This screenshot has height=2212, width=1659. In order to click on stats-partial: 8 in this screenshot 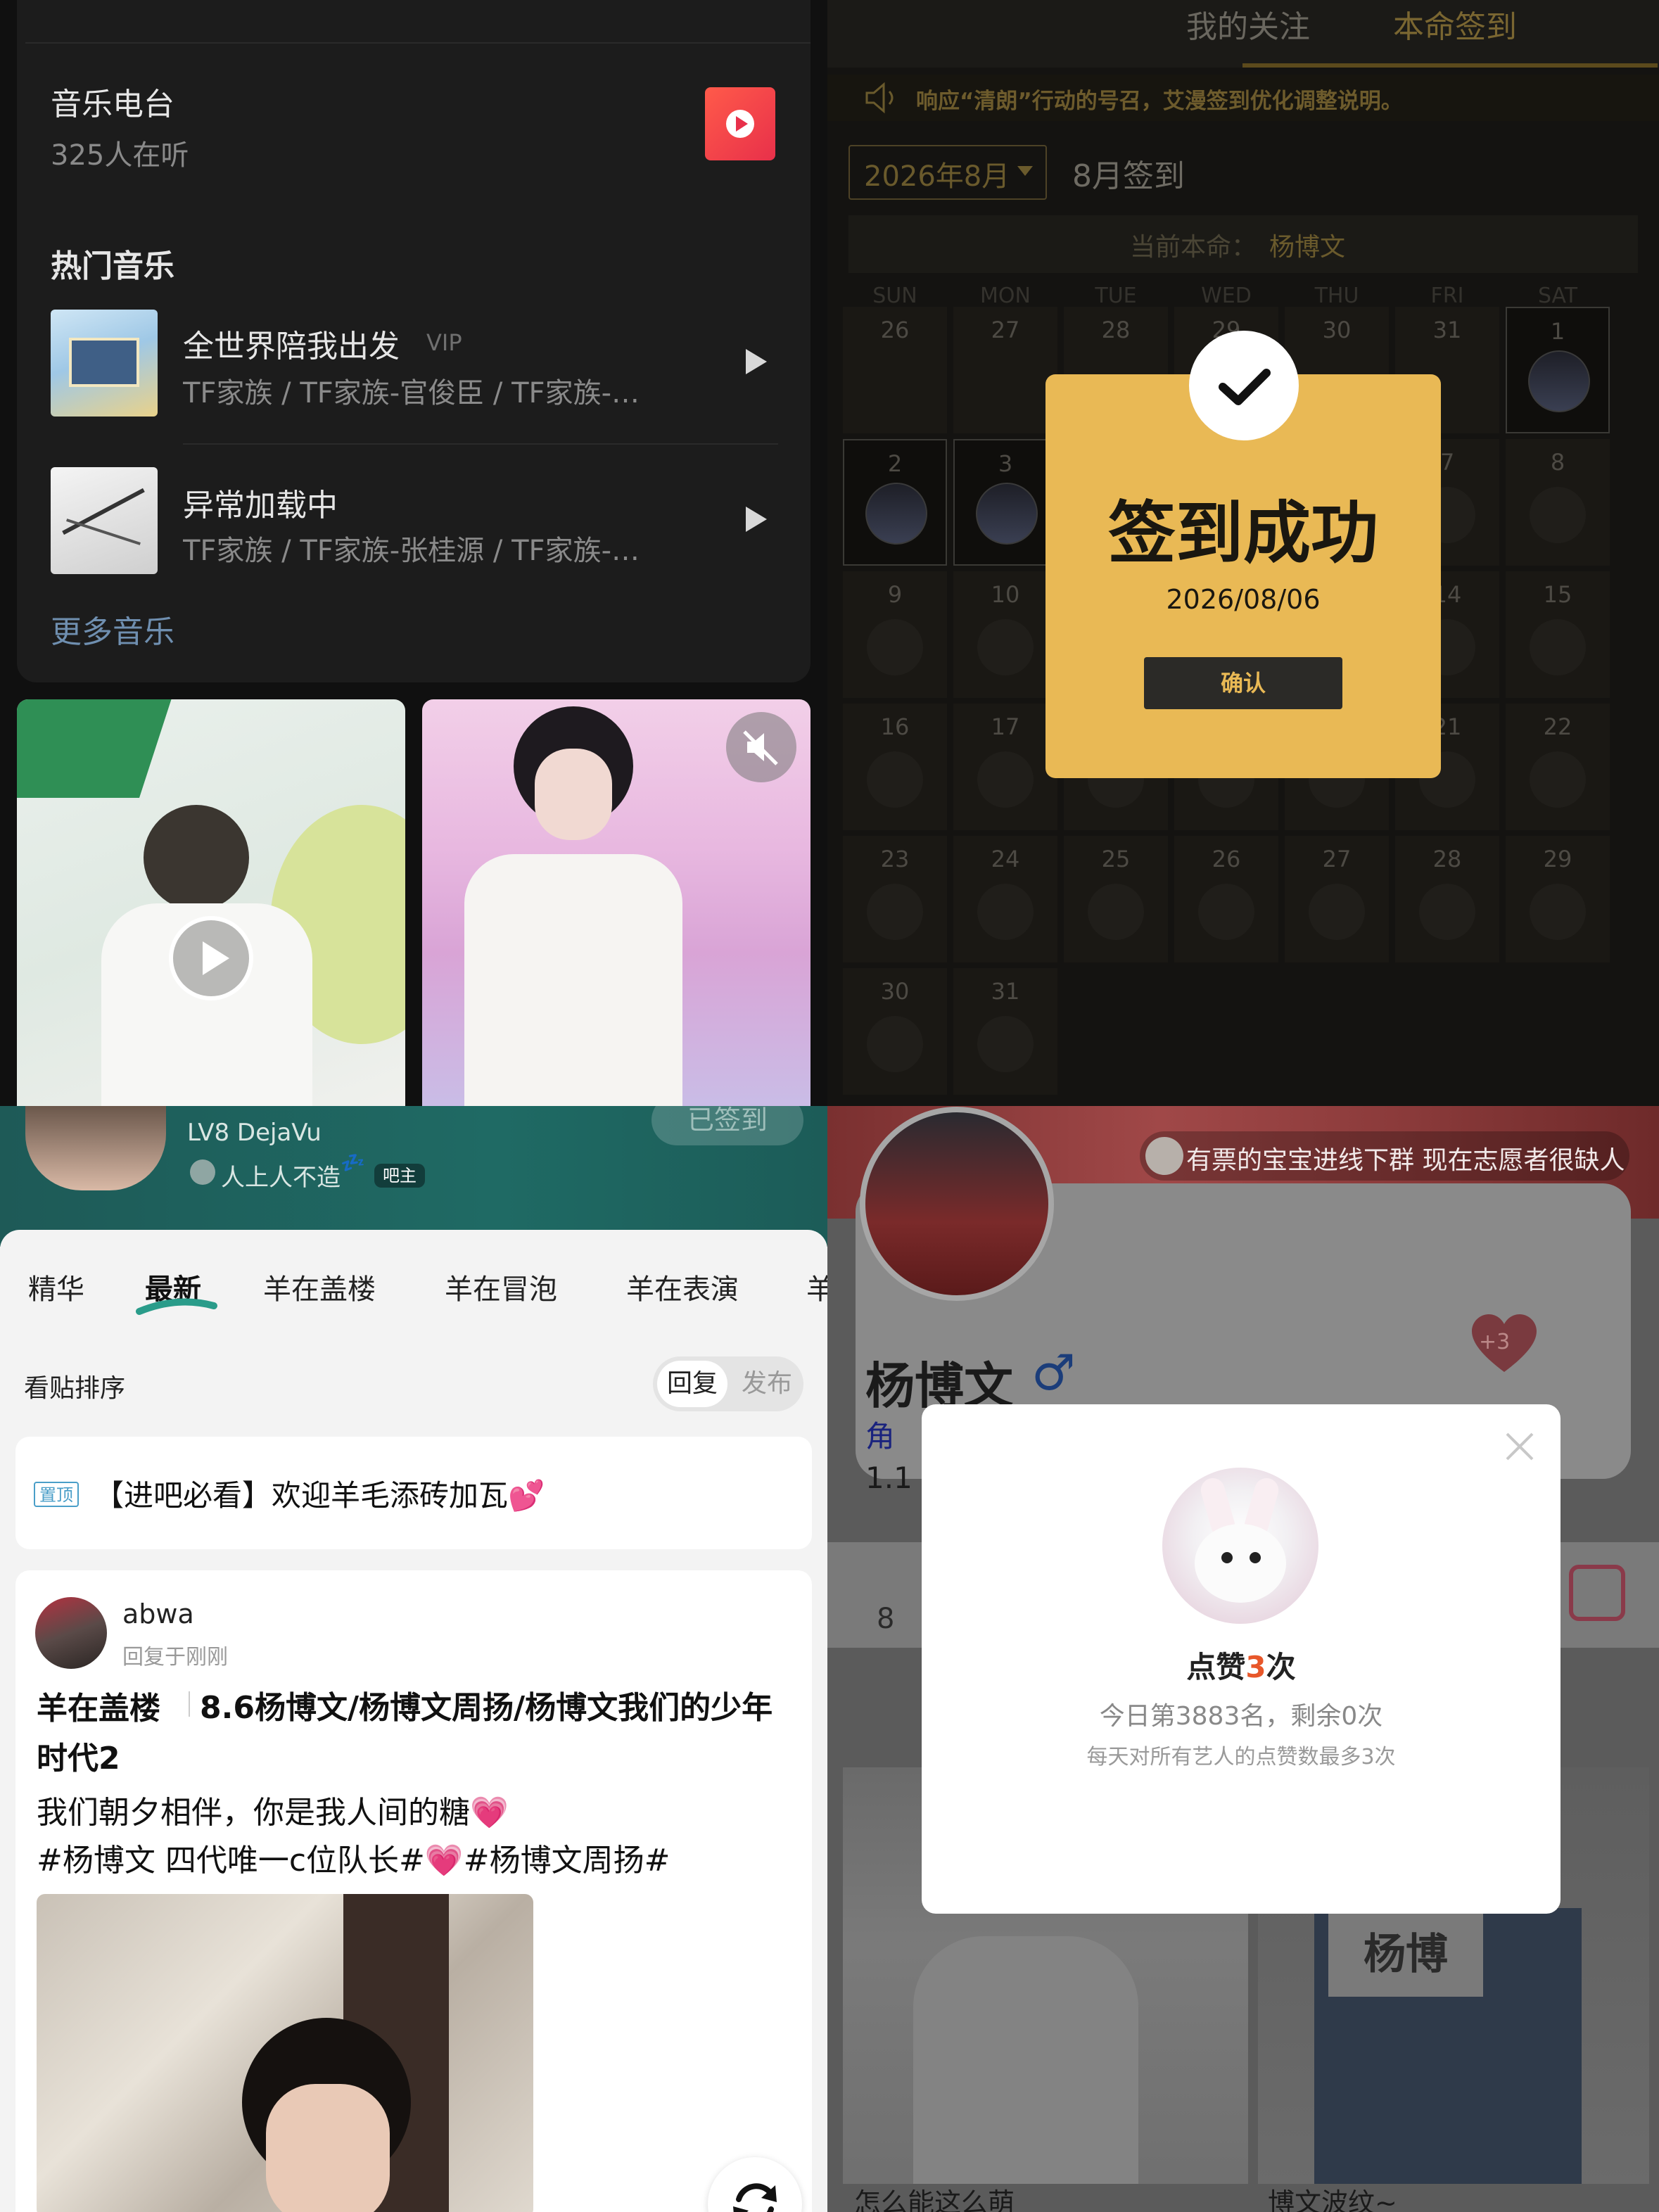, I will do `click(886, 1619)`.